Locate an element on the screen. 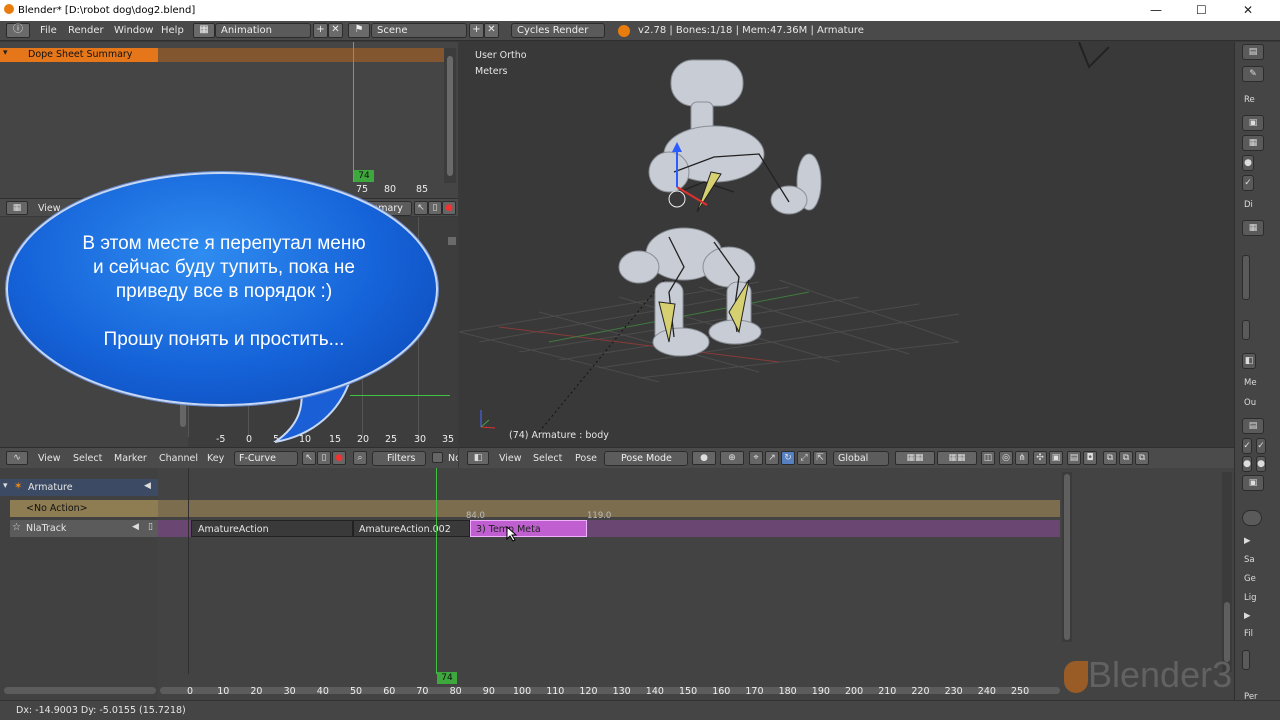 This screenshot has width=1280, height=720. panel-label: Re is located at coordinates (1249, 100).